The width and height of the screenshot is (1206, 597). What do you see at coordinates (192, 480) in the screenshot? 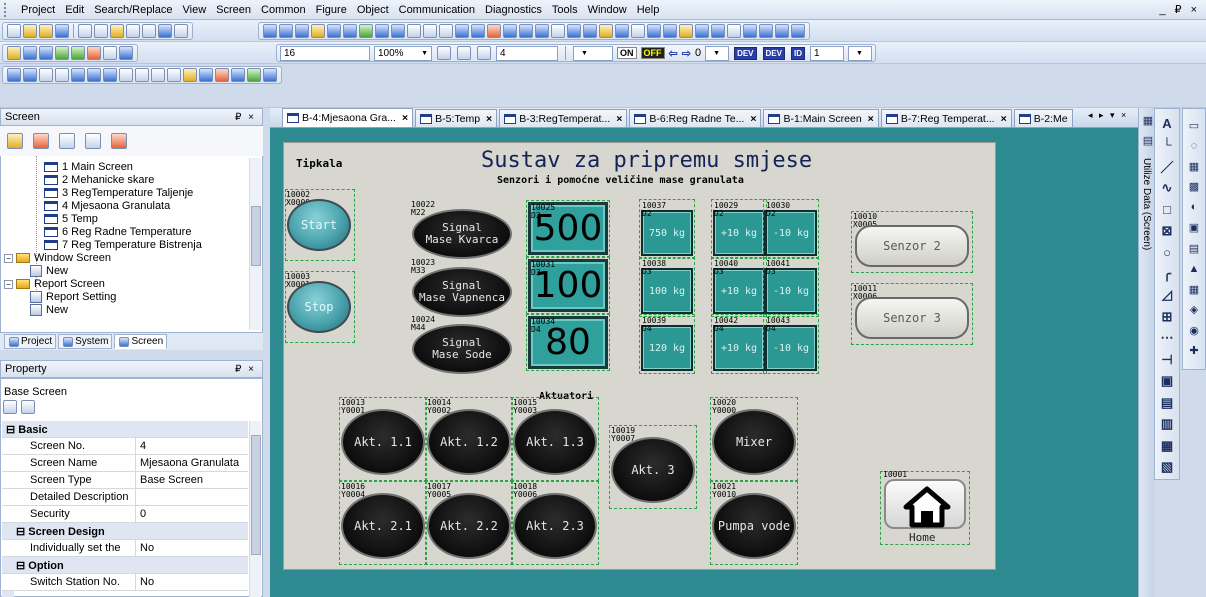
I see `property-value: Base Screen` at bounding box center [192, 480].